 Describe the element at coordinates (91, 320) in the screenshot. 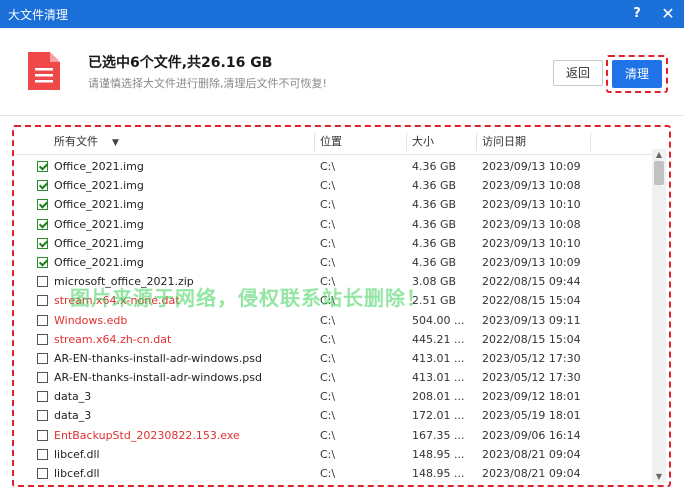

I see `file-name: Windows.edb` at that location.